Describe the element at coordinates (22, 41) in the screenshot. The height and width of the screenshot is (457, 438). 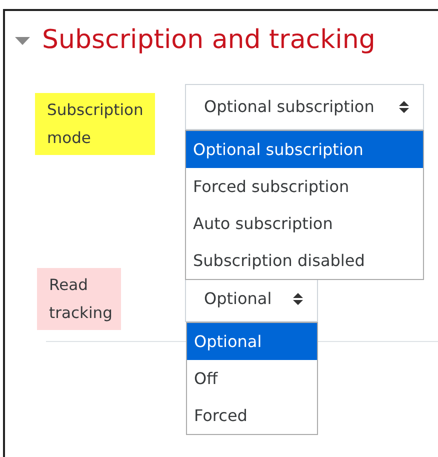
I see `collapse-icon` at that location.